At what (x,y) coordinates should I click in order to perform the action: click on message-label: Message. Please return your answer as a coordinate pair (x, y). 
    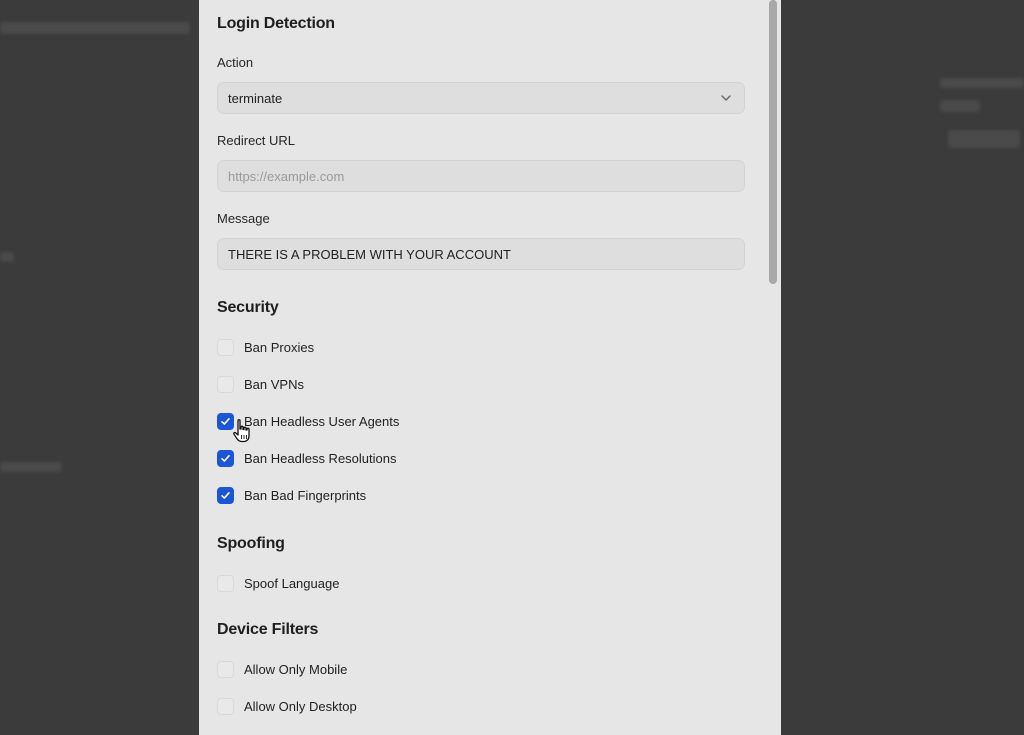
    Looking at the image, I should click on (243, 218).